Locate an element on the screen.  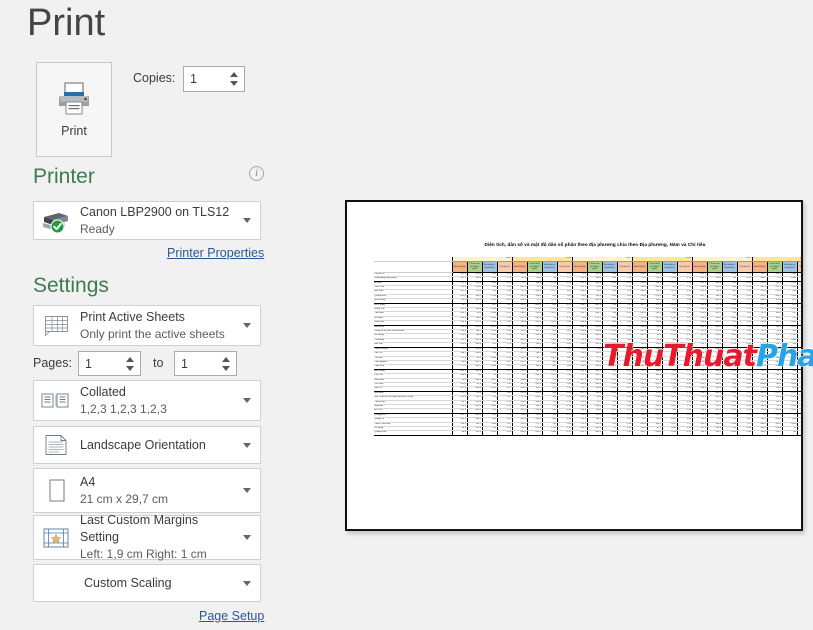
pages-to-stepper is located at coordinates (205, 363).